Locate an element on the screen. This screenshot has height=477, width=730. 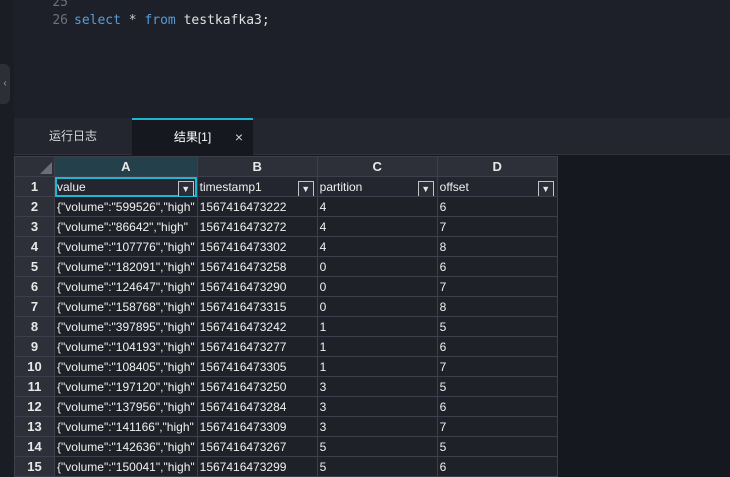
grid-cell: {"volume":"150041","high" is located at coordinates (126, 466).